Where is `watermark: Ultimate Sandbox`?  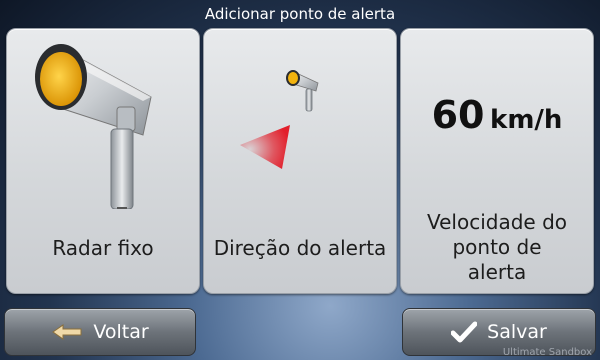
watermark: Ultimate Sandbox is located at coordinates (547, 352).